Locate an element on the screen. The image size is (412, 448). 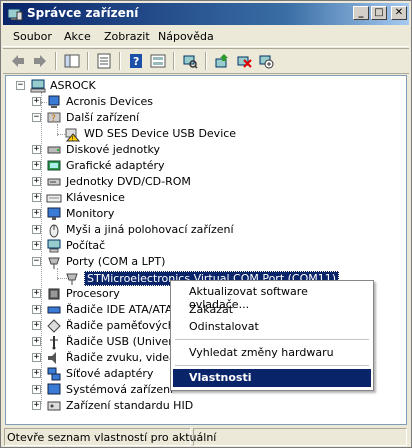
tree-item-label: Zařízení standardu HID is located at coordinates (130, 405).